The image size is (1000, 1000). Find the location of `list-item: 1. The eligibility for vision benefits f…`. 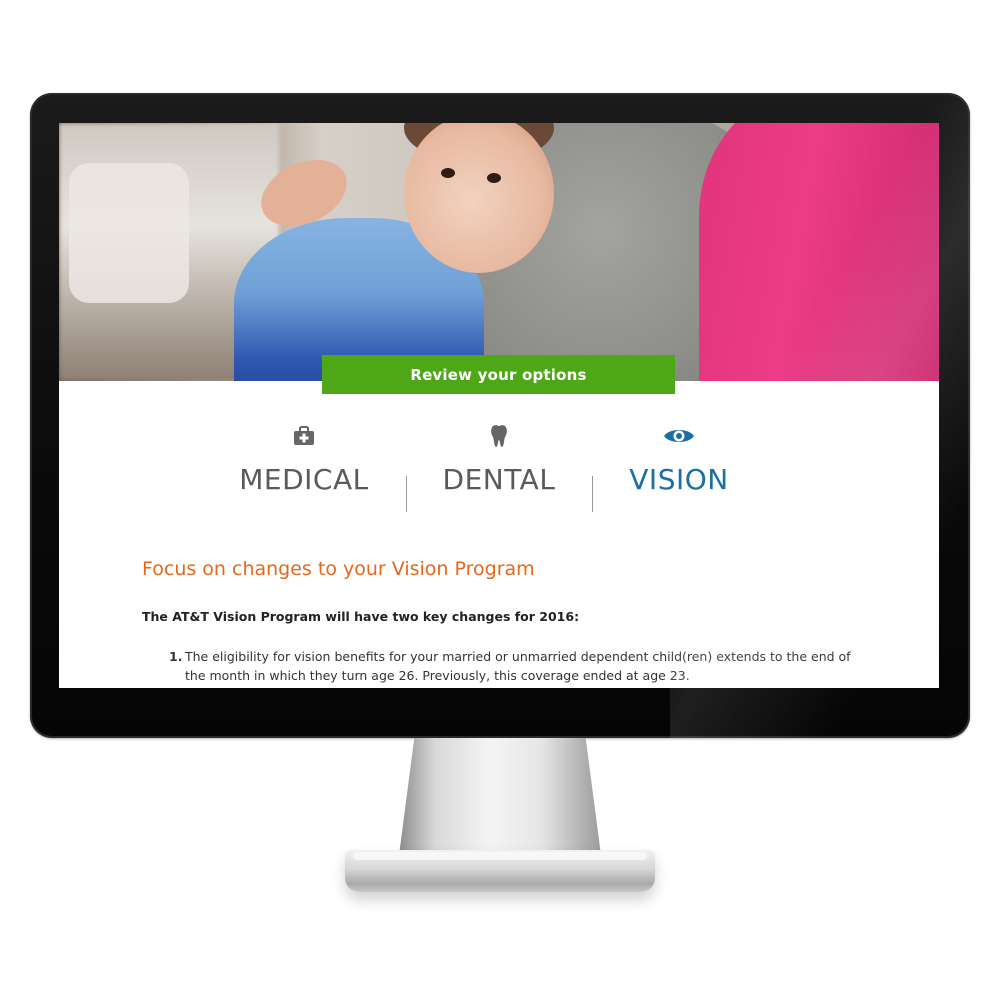

list-item: 1. The eligibility for vision benefits f… is located at coordinates (519, 666).